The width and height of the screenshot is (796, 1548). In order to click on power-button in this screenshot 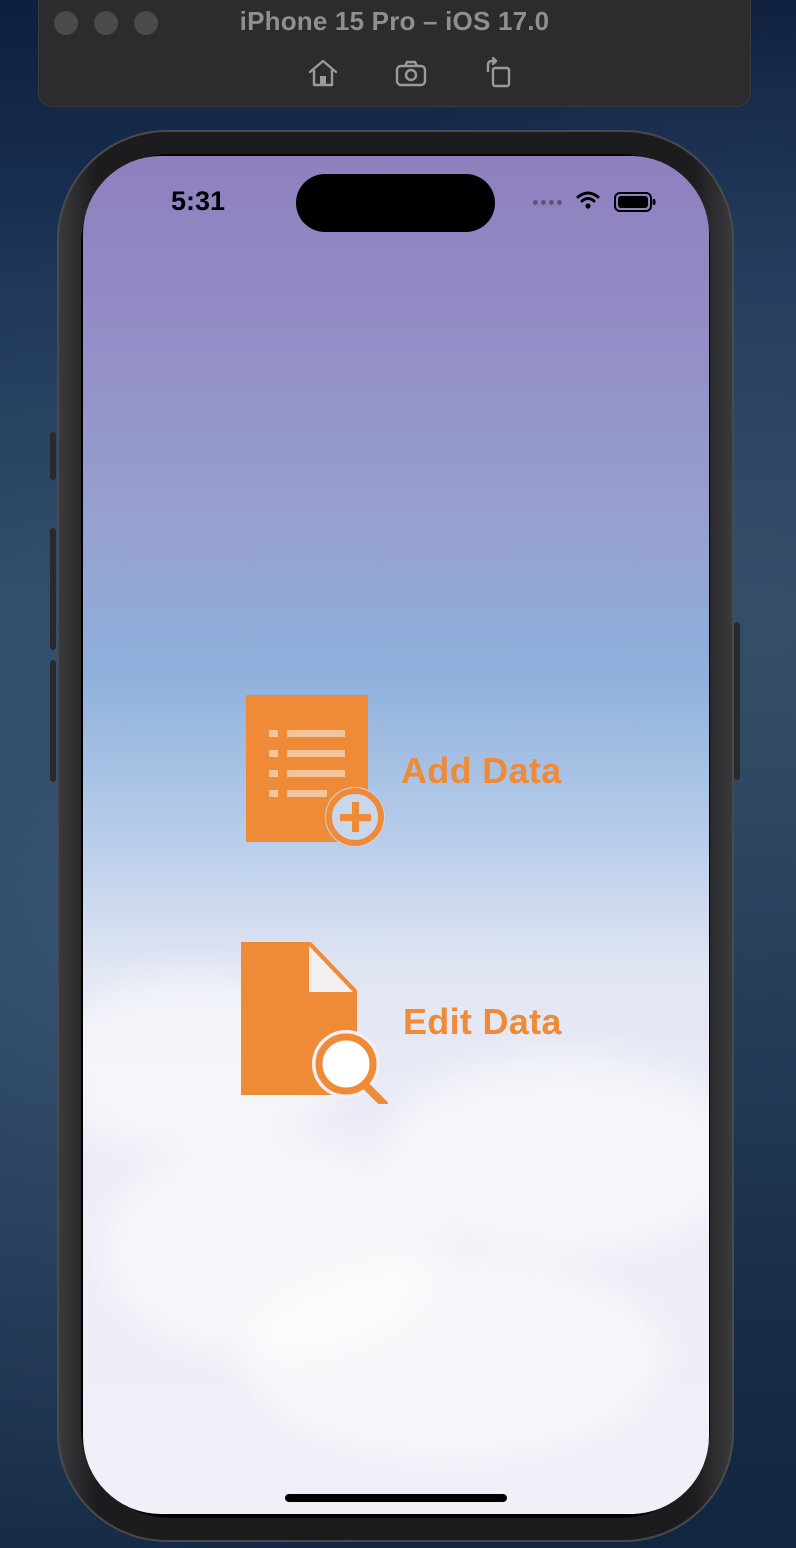, I will do `click(737, 701)`.